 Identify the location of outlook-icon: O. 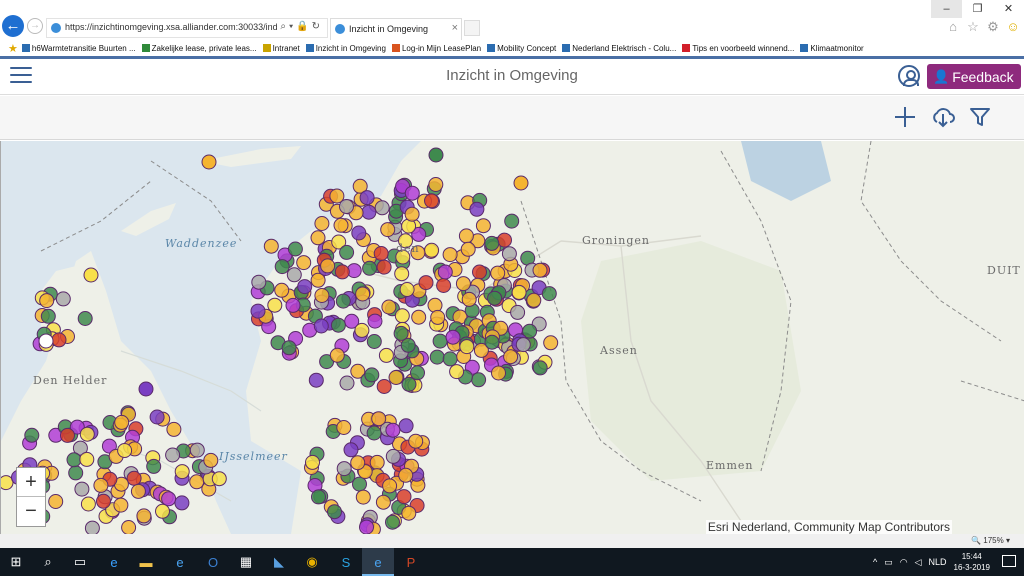
(213, 562).